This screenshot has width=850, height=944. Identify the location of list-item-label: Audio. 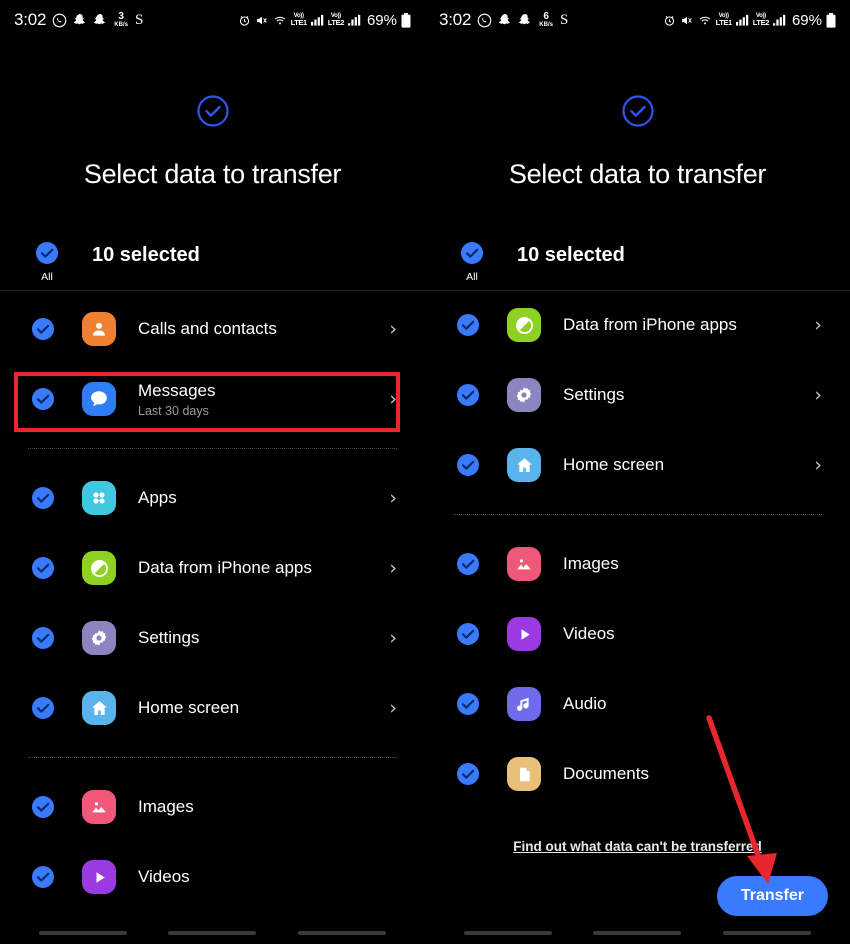
(585, 704).